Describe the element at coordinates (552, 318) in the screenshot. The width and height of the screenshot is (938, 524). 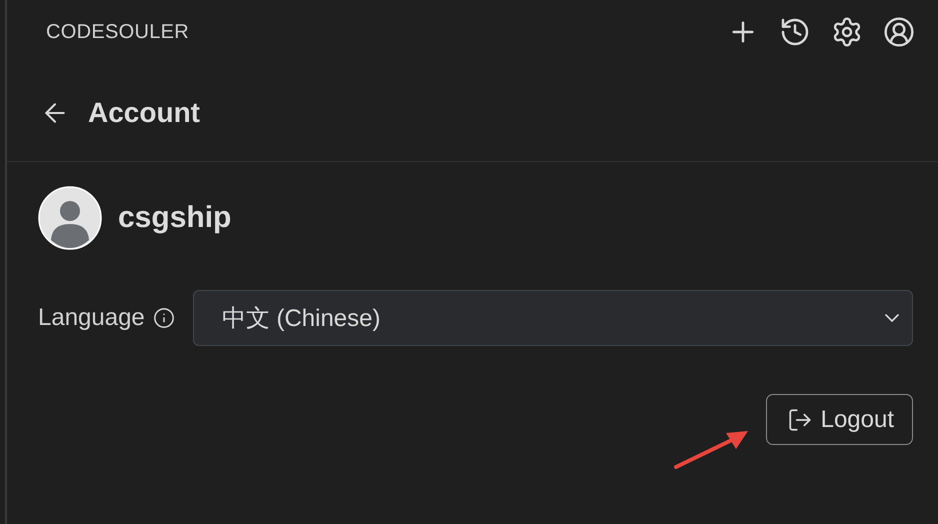
I see `language-select: 中文 (Chinese)` at that location.